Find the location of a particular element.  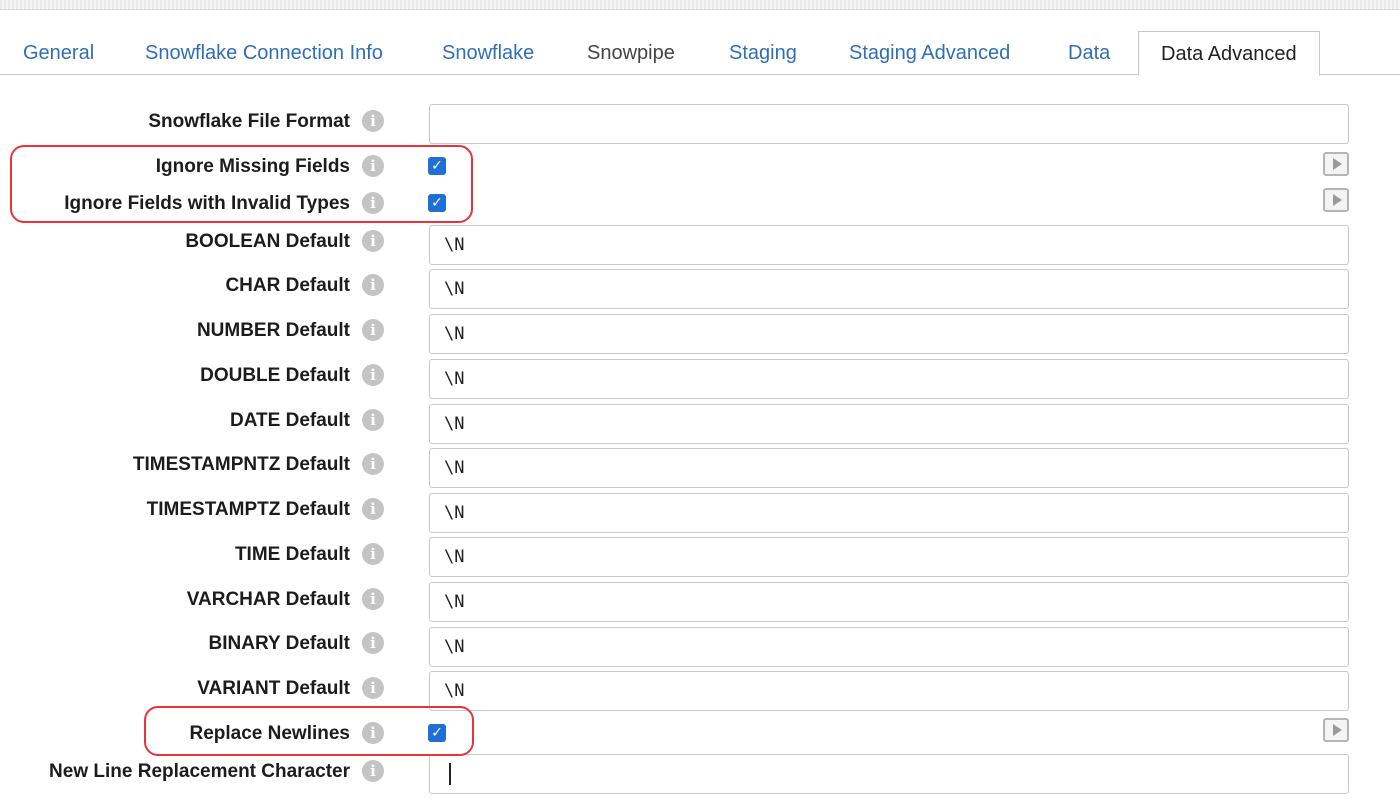

newline-replacement-label: New Line Replacement Character is located at coordinates (199, 771).